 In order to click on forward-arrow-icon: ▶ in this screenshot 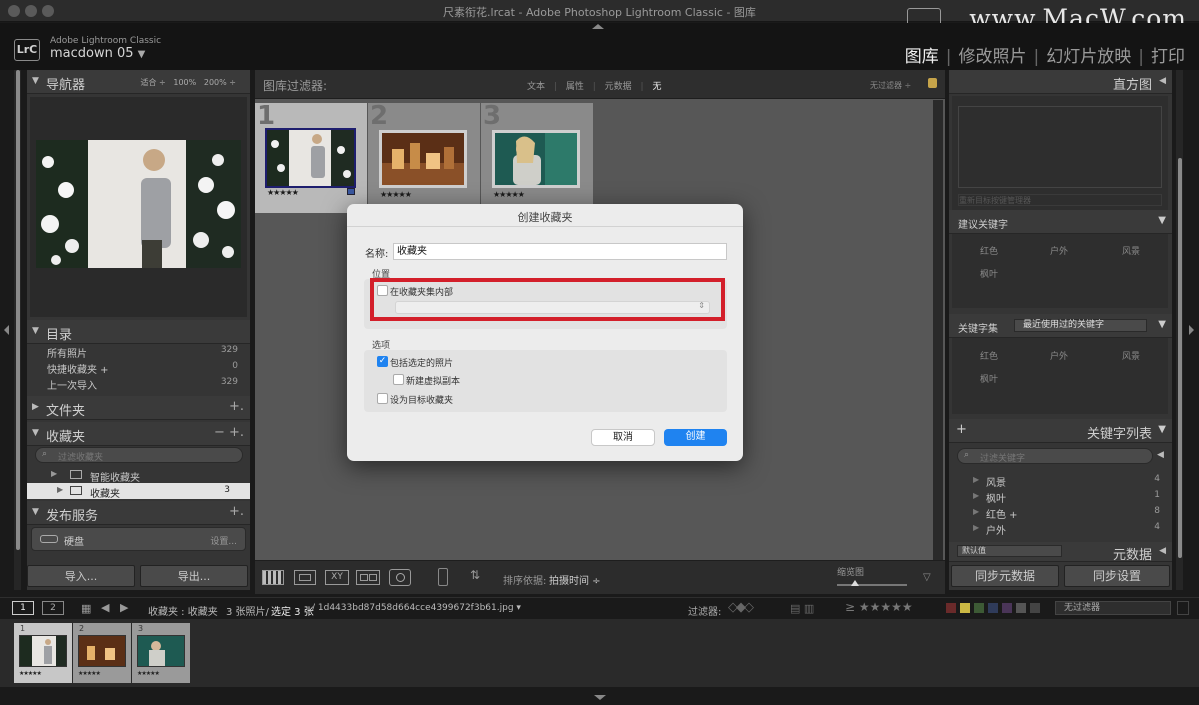, I will do `click(124, 607)`.